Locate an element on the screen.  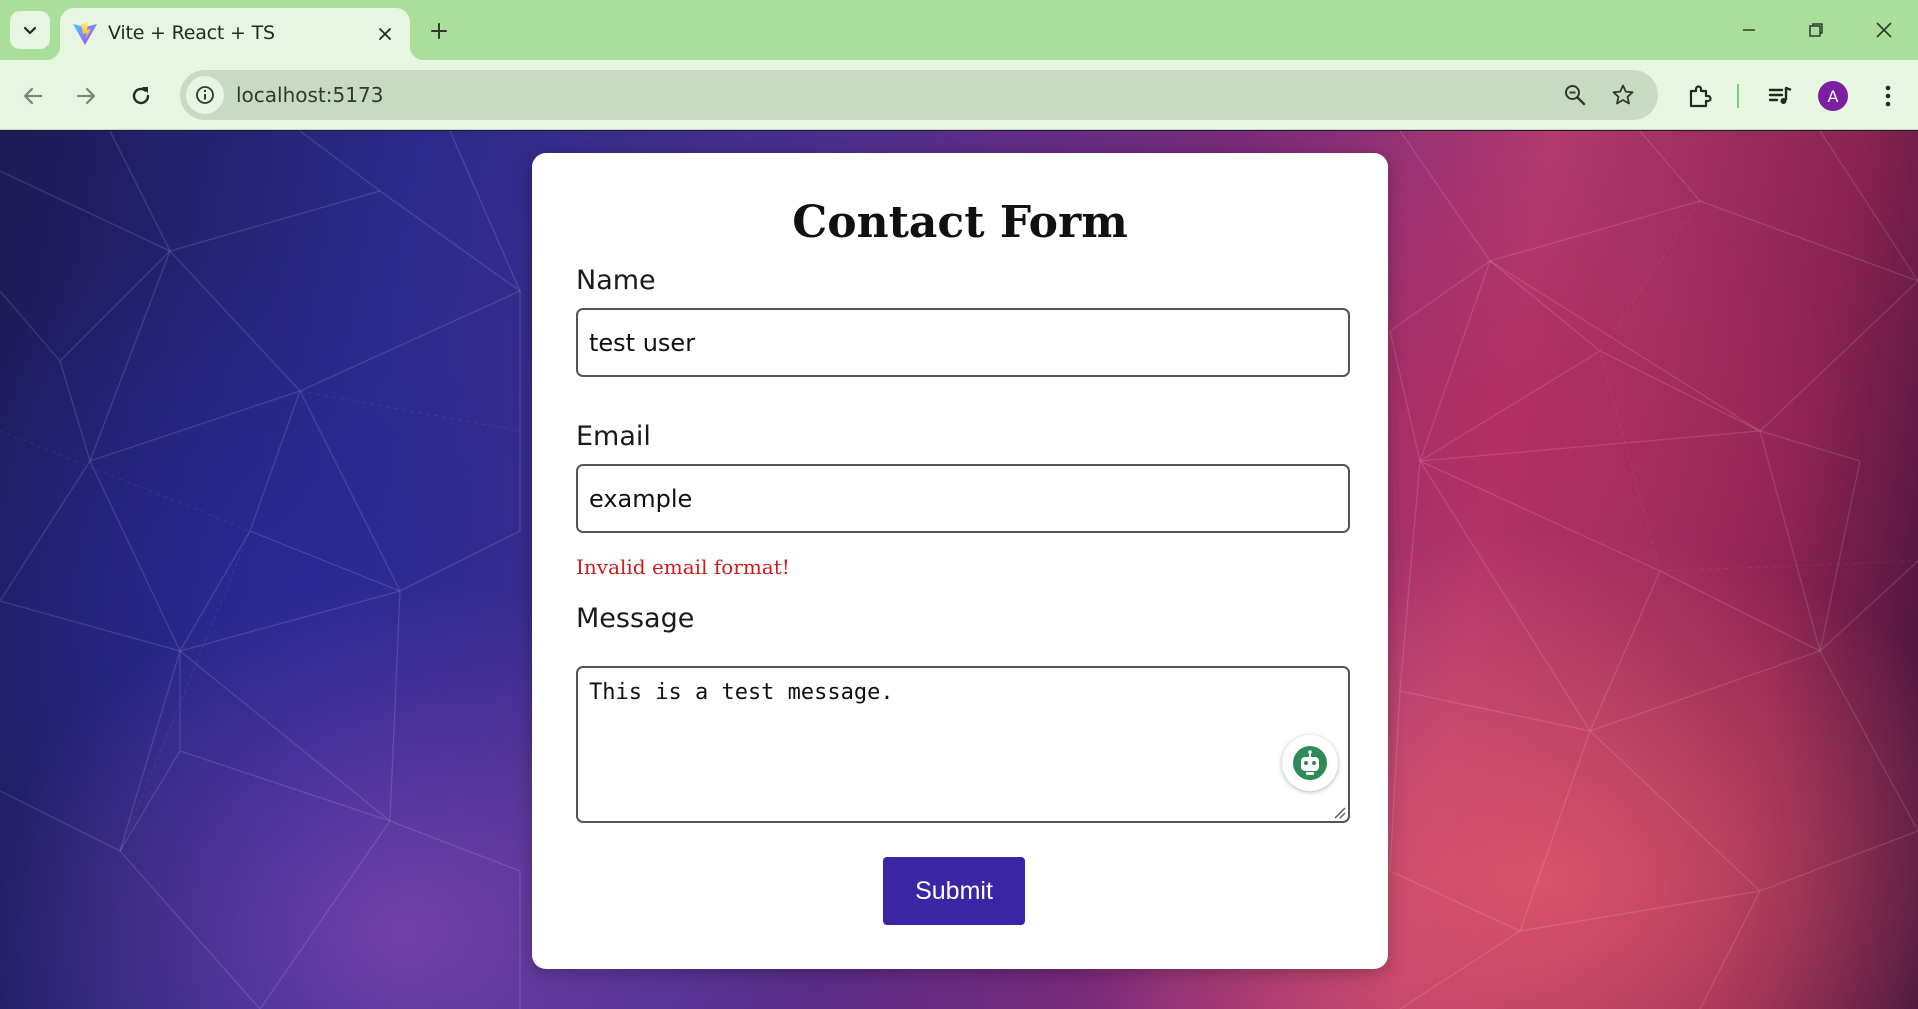
media-queue-icon is located at coordinates (1780, 95).